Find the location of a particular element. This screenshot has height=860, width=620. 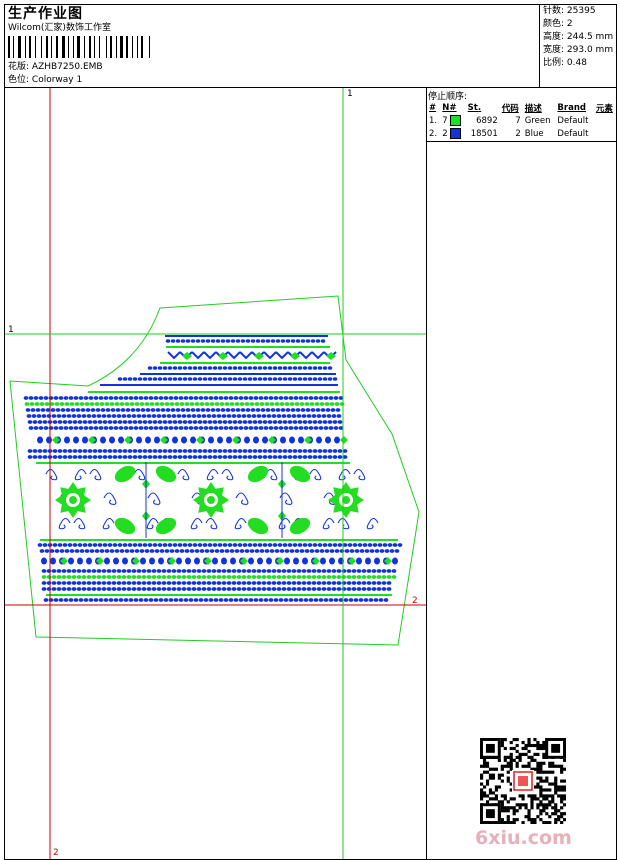

design-value: AZHB7250.EMB is located at coordinates (67, 67).